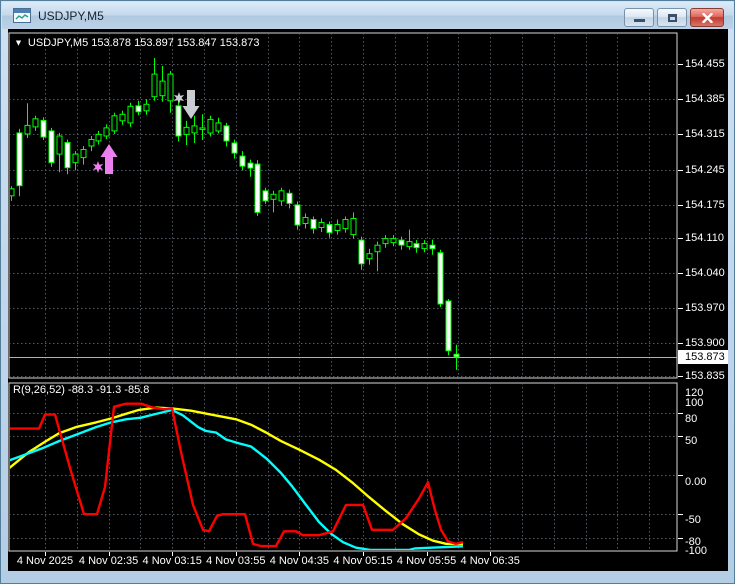 This screenshot has height=584, width=735. I want to click on price-axis-label: 154.040, so click(705, 273).